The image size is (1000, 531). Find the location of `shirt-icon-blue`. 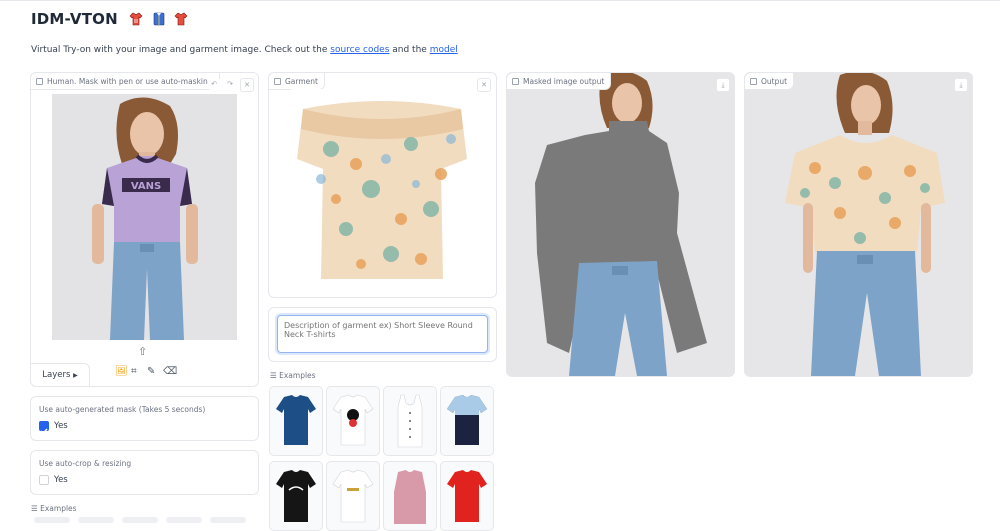

shirt-icon-blue is located at coordinates (159, 19).